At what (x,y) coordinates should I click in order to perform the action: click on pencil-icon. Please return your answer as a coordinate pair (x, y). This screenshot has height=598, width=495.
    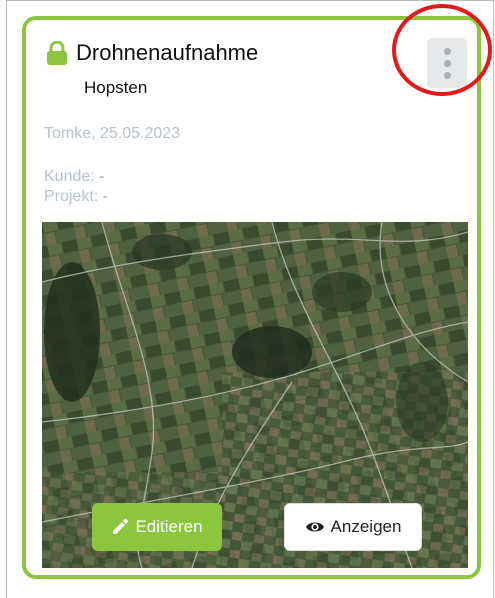
    Looking at the image, I should click on (121, 526).